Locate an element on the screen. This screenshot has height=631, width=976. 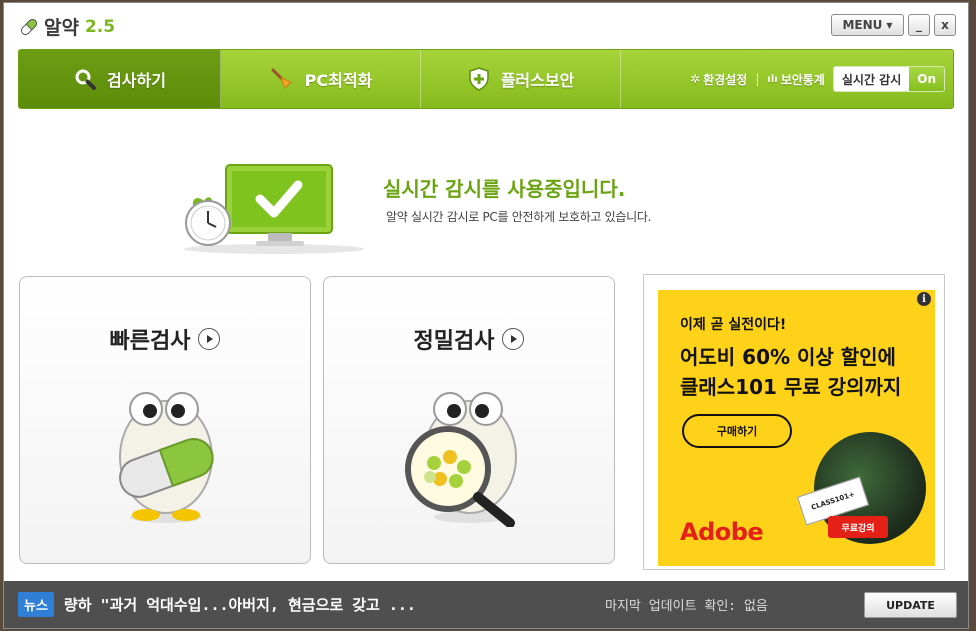
chevron-down-icon: ▼ is located at coordinates (889, 25).